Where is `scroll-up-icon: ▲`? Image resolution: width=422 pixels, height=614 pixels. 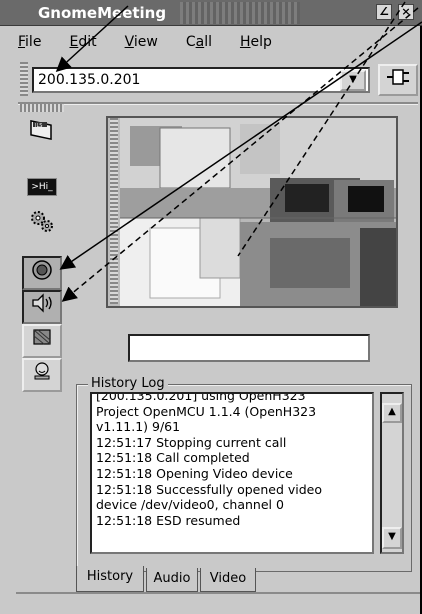 scroll-up-icon: ▲ is located at coordinates (392, 411).